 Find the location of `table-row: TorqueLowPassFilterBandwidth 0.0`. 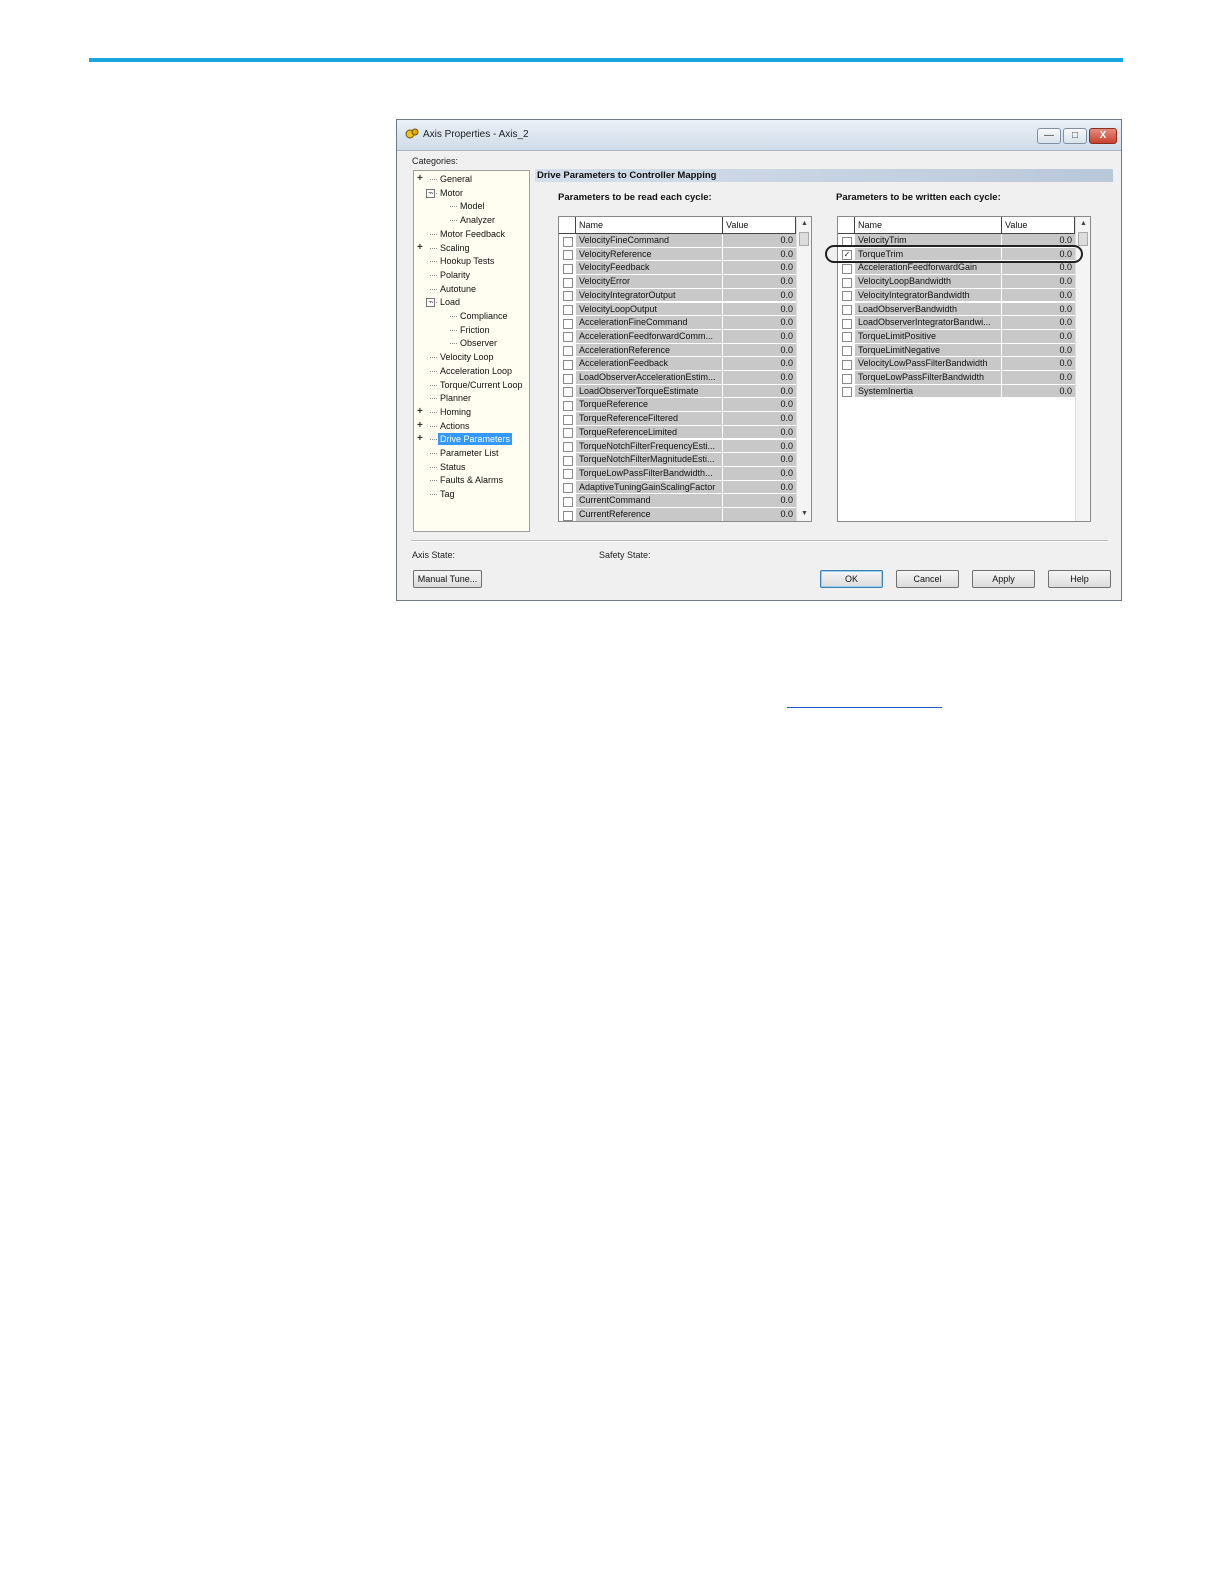

table-row: TorqueLowPassFilterBandwidth 0.0 is located at coordinates (956, 378).